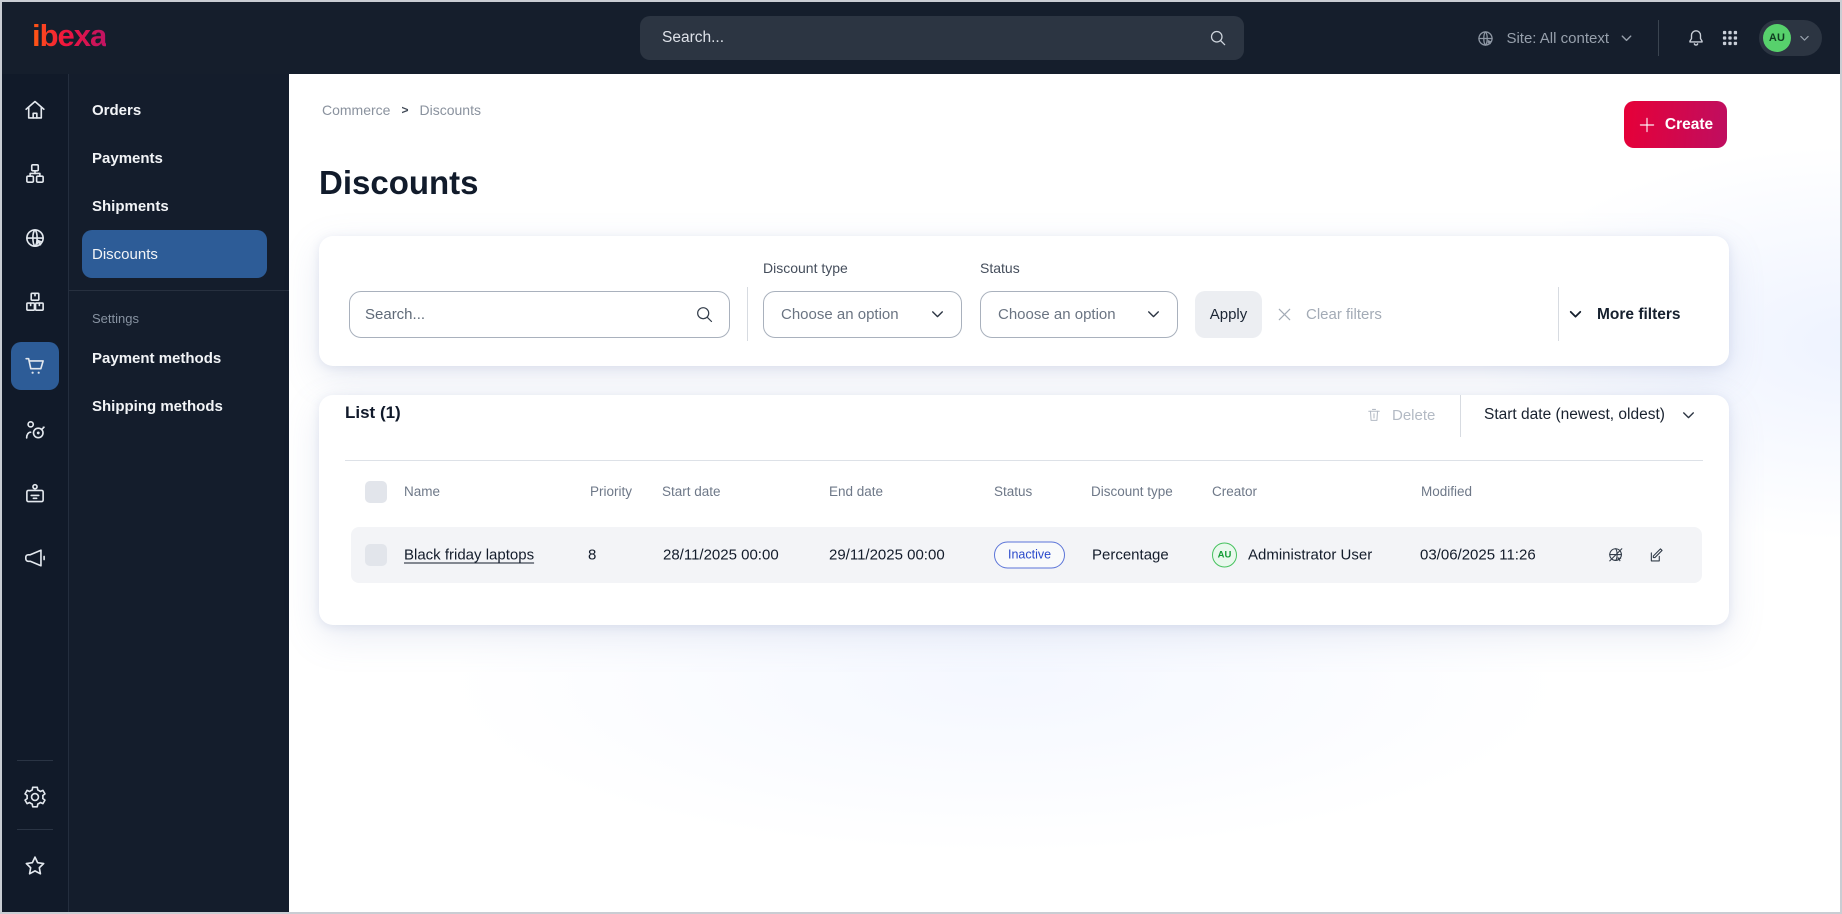 The height and width of the screenshot is (914, 1842). I want to click on topbar: ibexa Site: All context, so click(921, 38).